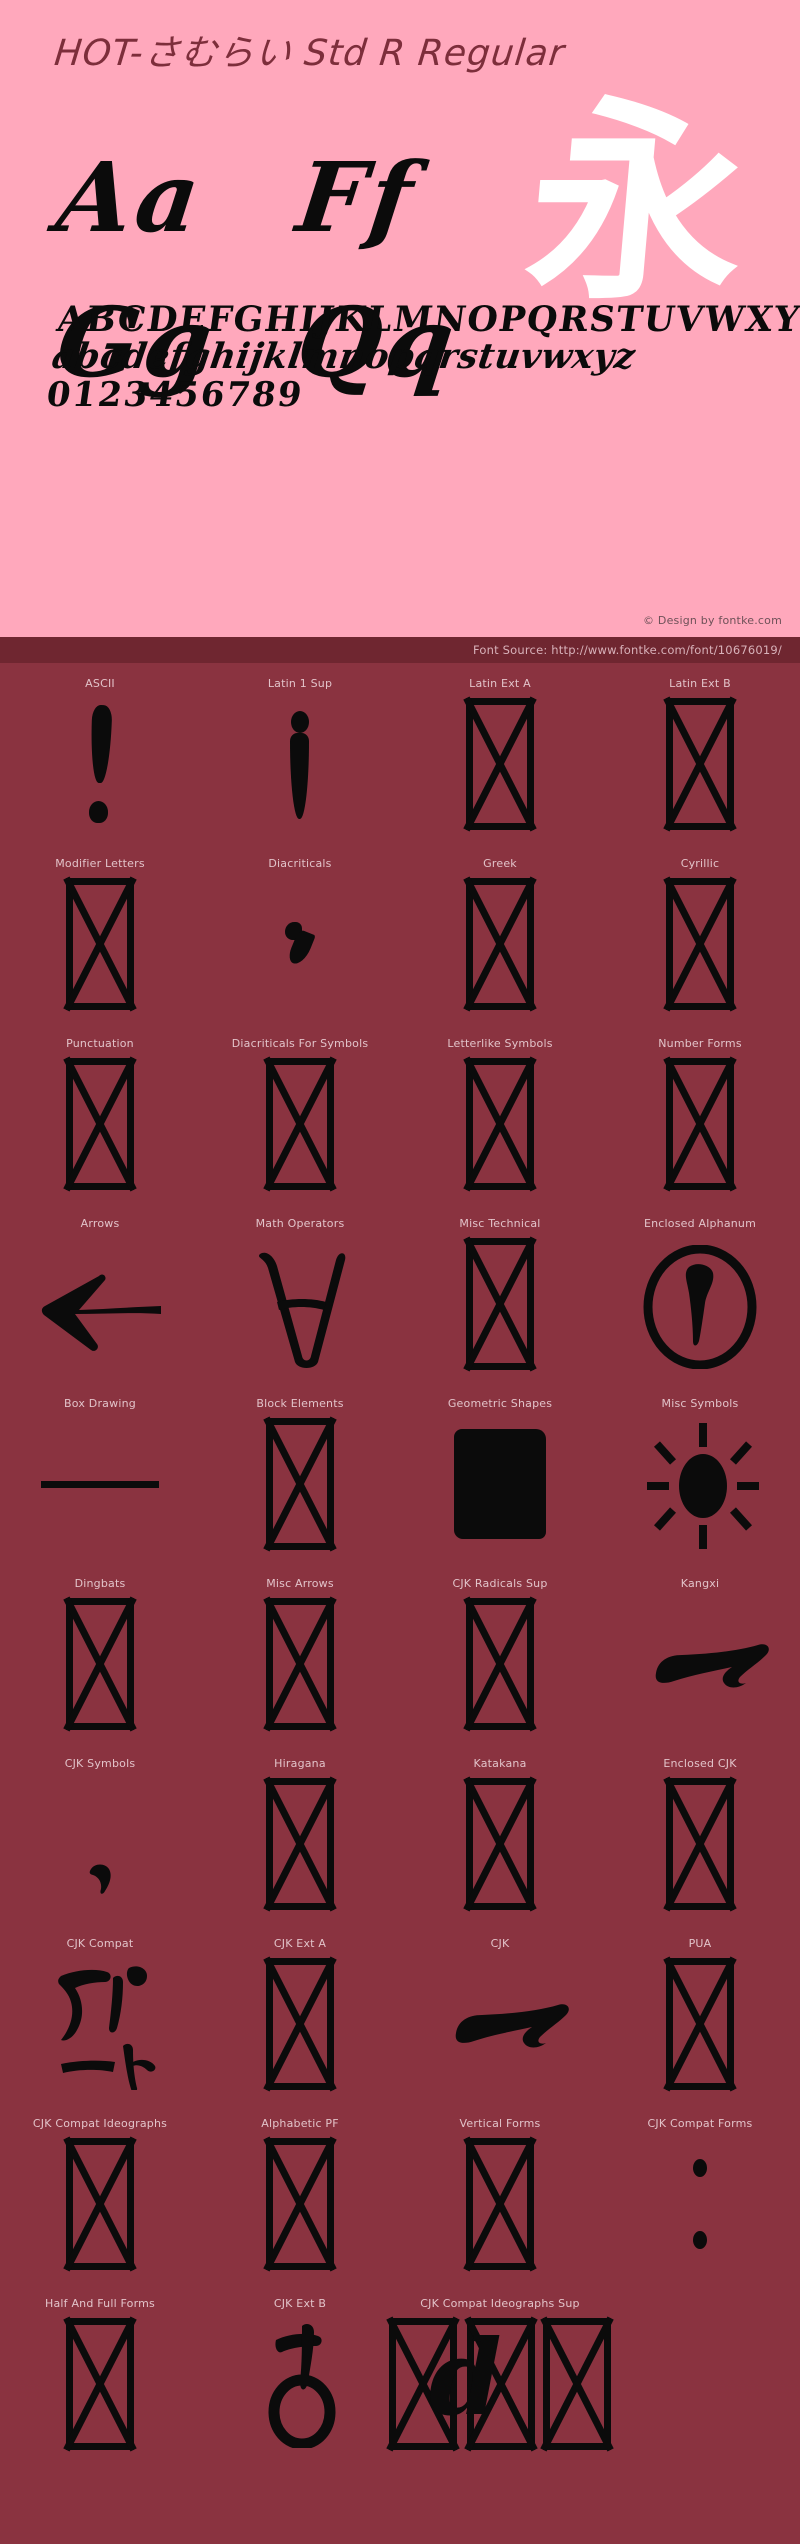 The image size is (800, 2544). I want to click on unicode-block-cell: CJK Ext B, so click(300, 2373).